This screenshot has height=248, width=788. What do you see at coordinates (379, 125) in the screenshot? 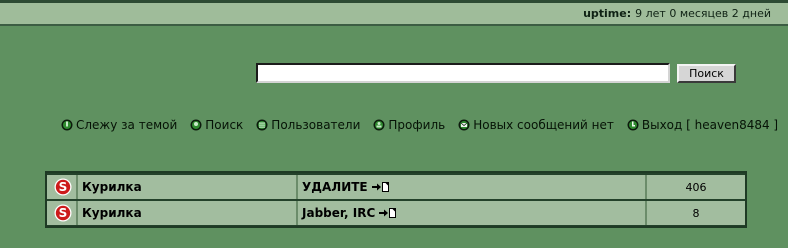
I see `profile-icon` at bounding box center [379, 125].